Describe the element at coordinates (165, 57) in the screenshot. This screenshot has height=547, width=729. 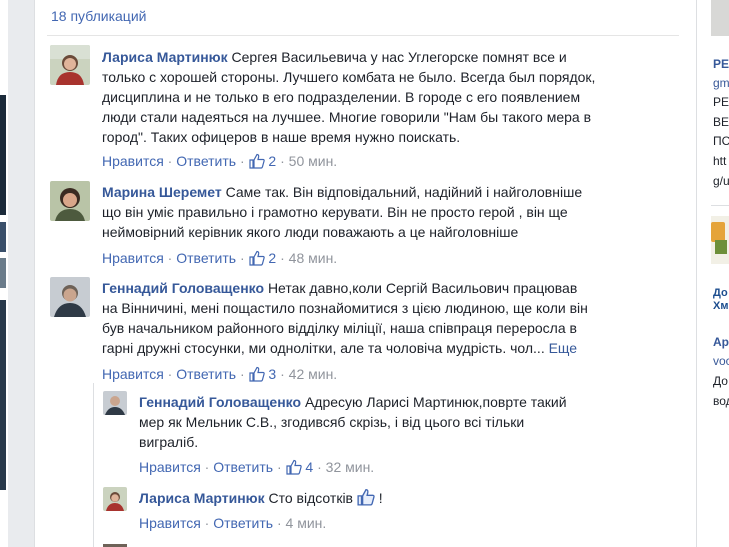
I see `comment-author: Лариса Мартинюк` at that location.